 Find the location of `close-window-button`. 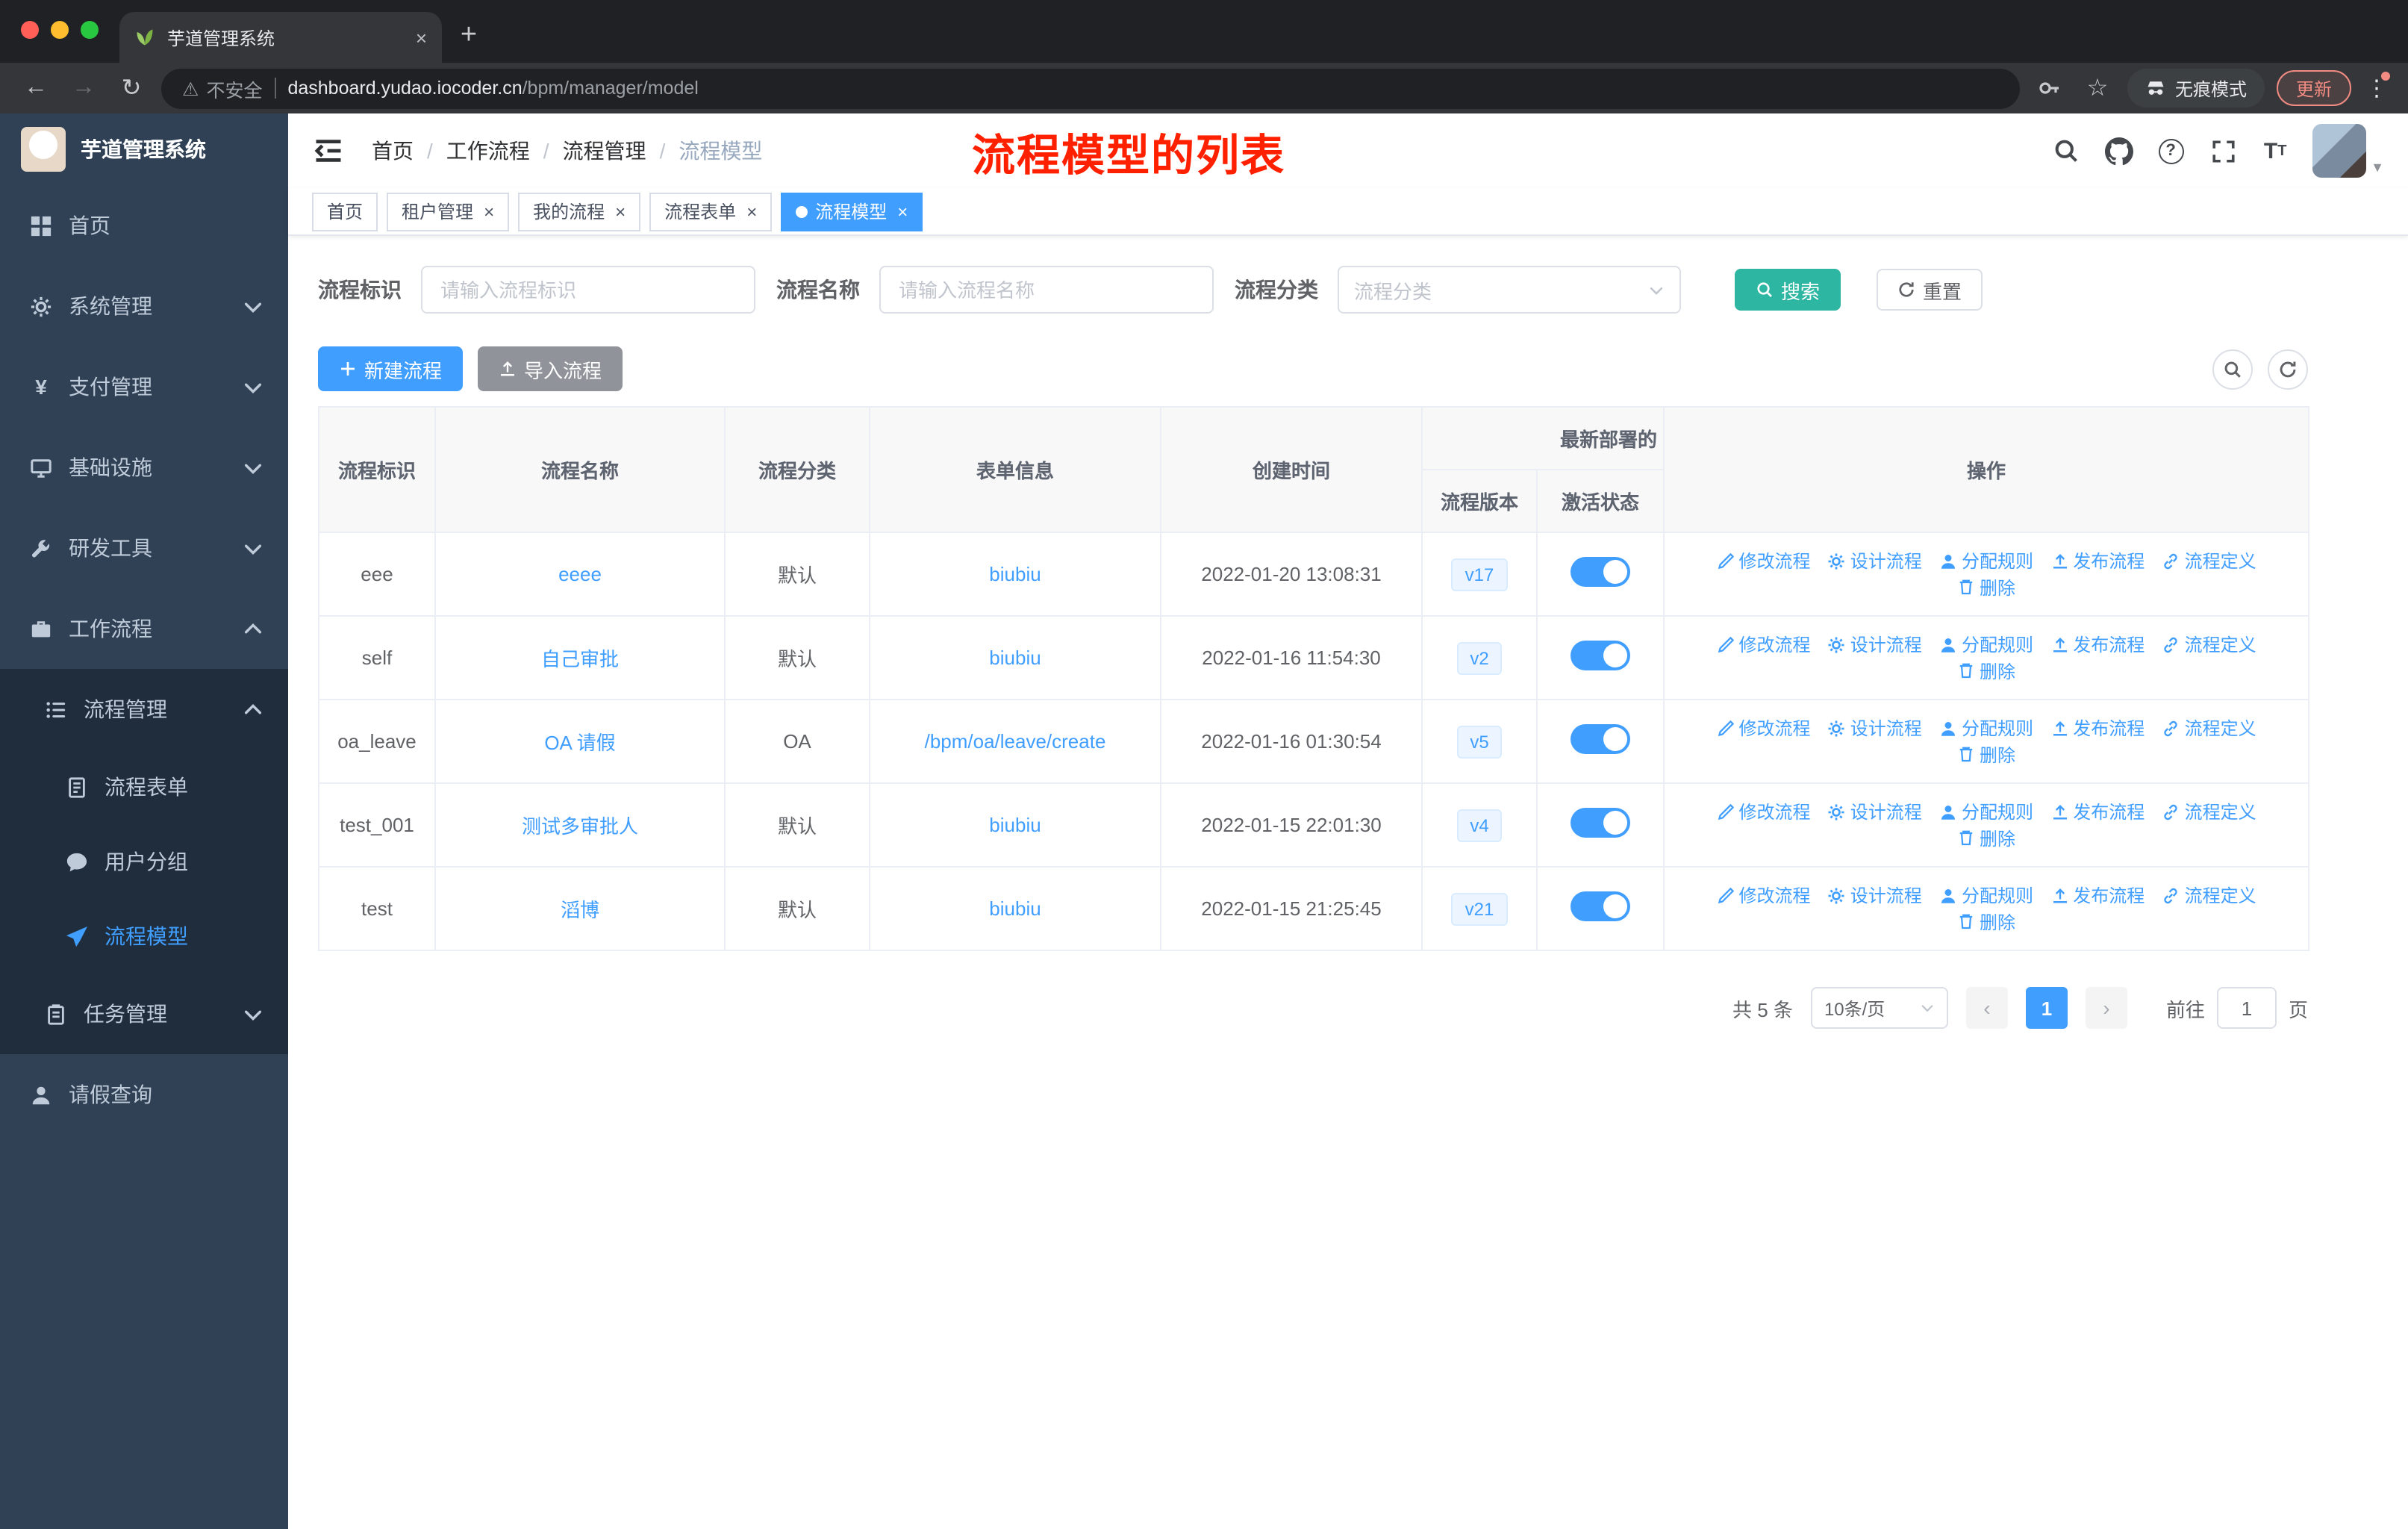

close-window-button is located at coordinates (30, 30).